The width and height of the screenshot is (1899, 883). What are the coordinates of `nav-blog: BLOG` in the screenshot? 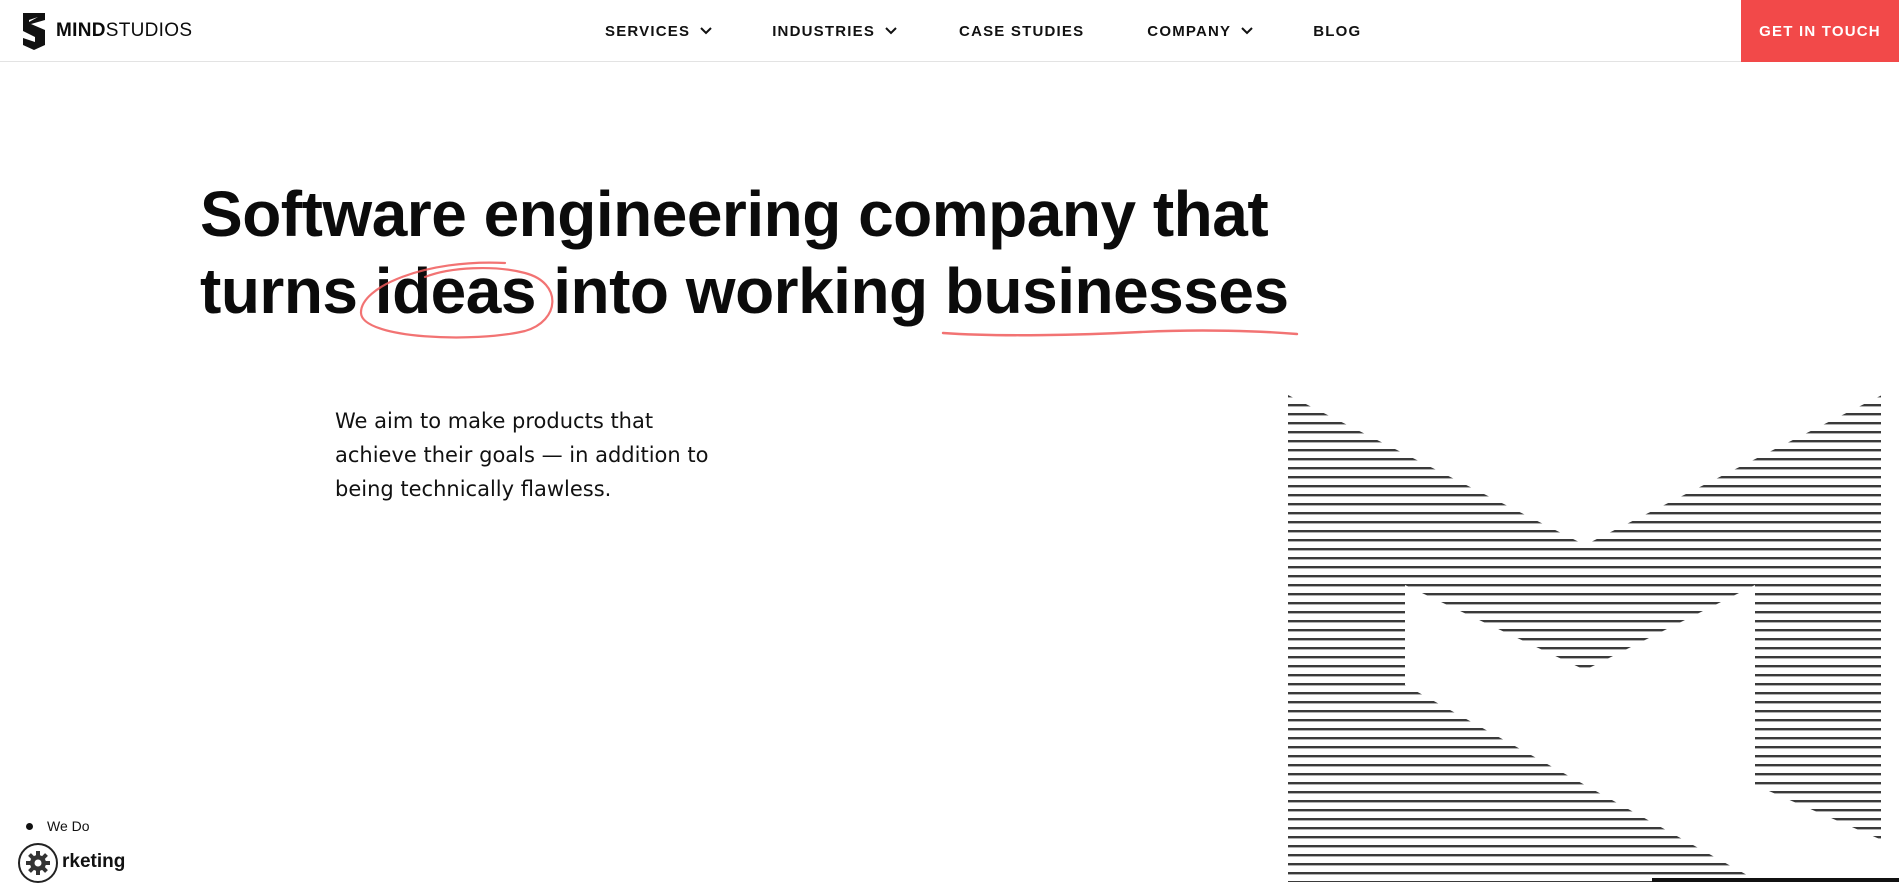 It's located at (1337, 31).